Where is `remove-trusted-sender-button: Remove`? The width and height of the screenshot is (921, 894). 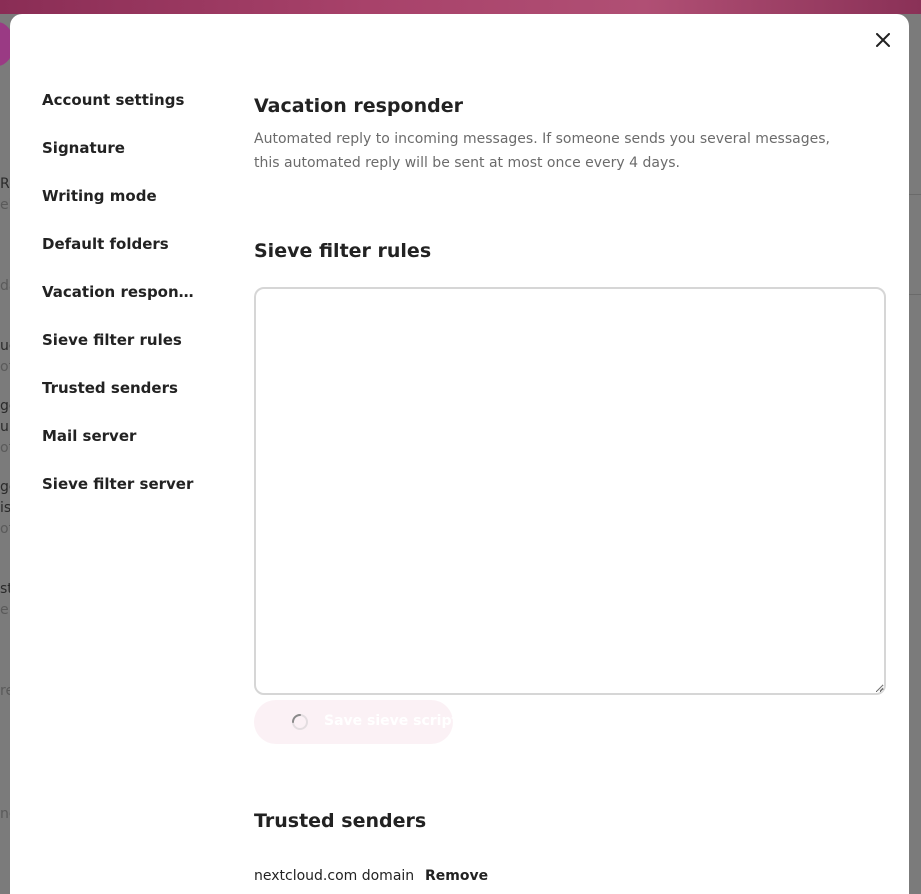 remove-trusted-sender-button: Remove is located at coordinates (456, 876).